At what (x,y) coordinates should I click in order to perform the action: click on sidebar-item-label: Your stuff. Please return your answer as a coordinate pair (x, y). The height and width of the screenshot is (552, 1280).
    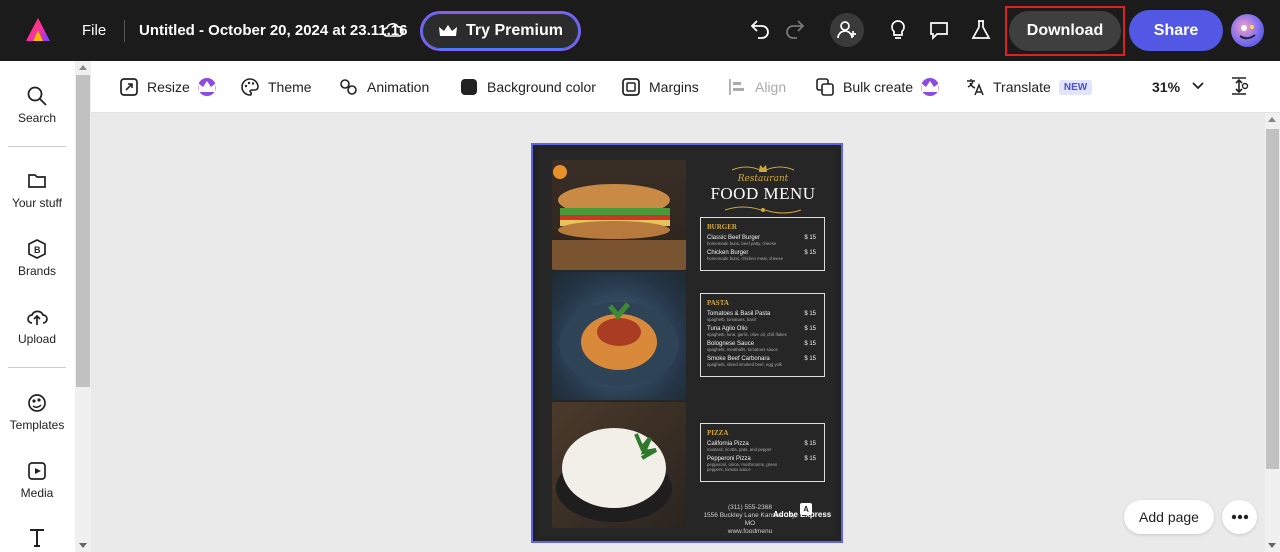
    Looking at the image, I should click on (37, 203).